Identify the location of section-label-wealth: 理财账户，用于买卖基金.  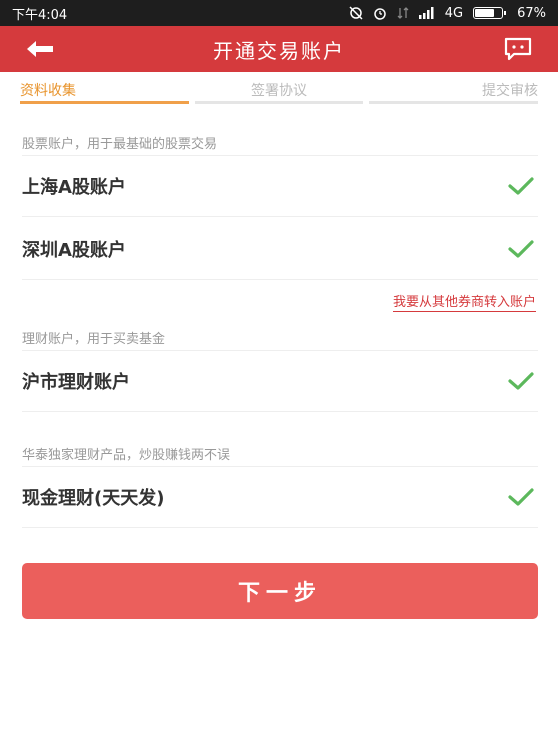
(94, 339).